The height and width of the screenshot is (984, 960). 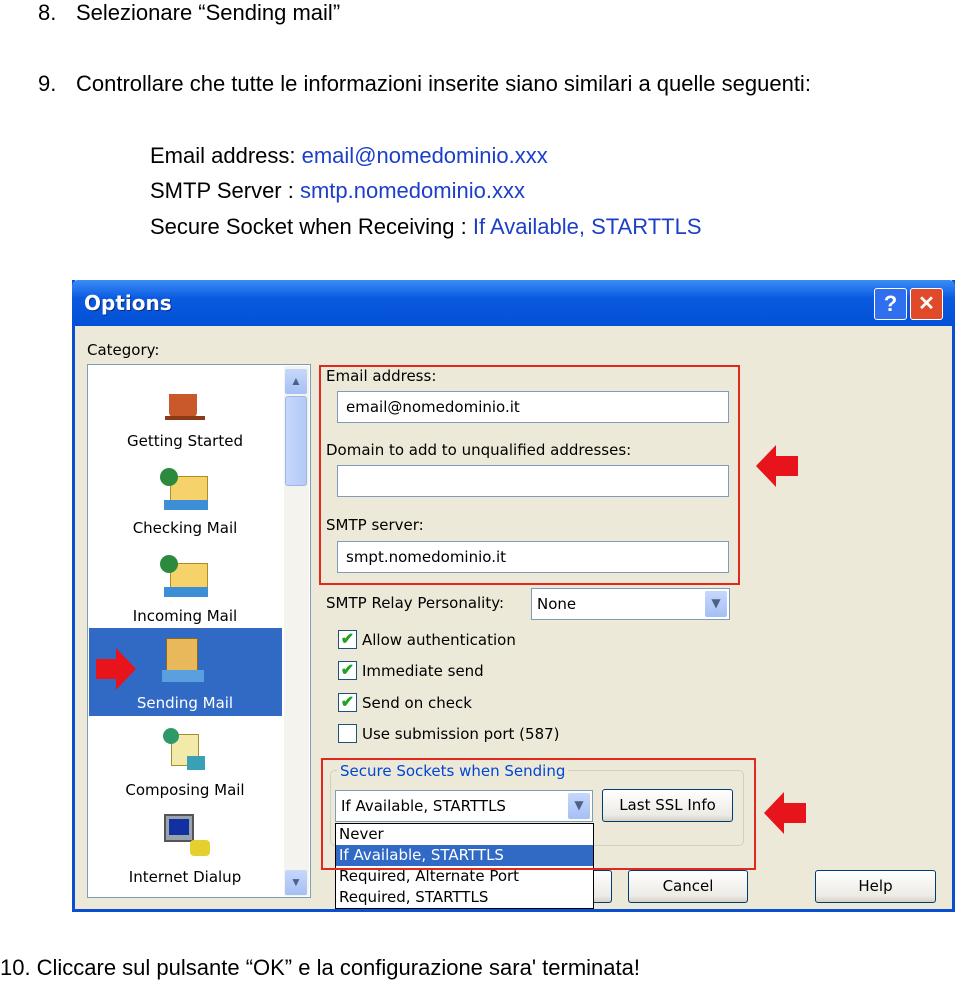 I want to click on relay-value: None, so click(x=557, y=604).